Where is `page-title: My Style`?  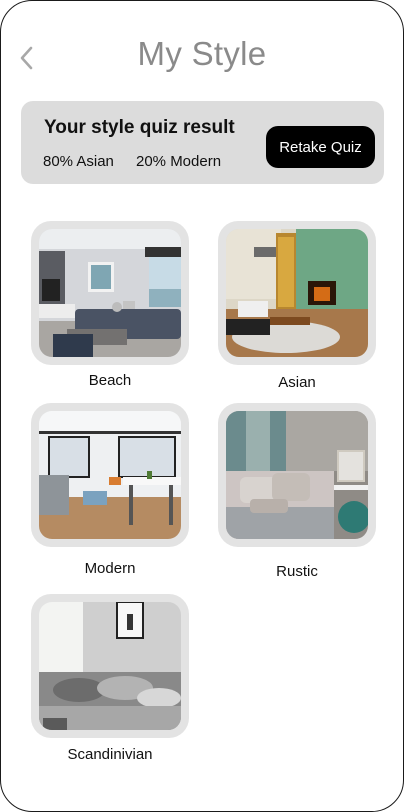
page-title: My Style is located at coordinates (202, 53).